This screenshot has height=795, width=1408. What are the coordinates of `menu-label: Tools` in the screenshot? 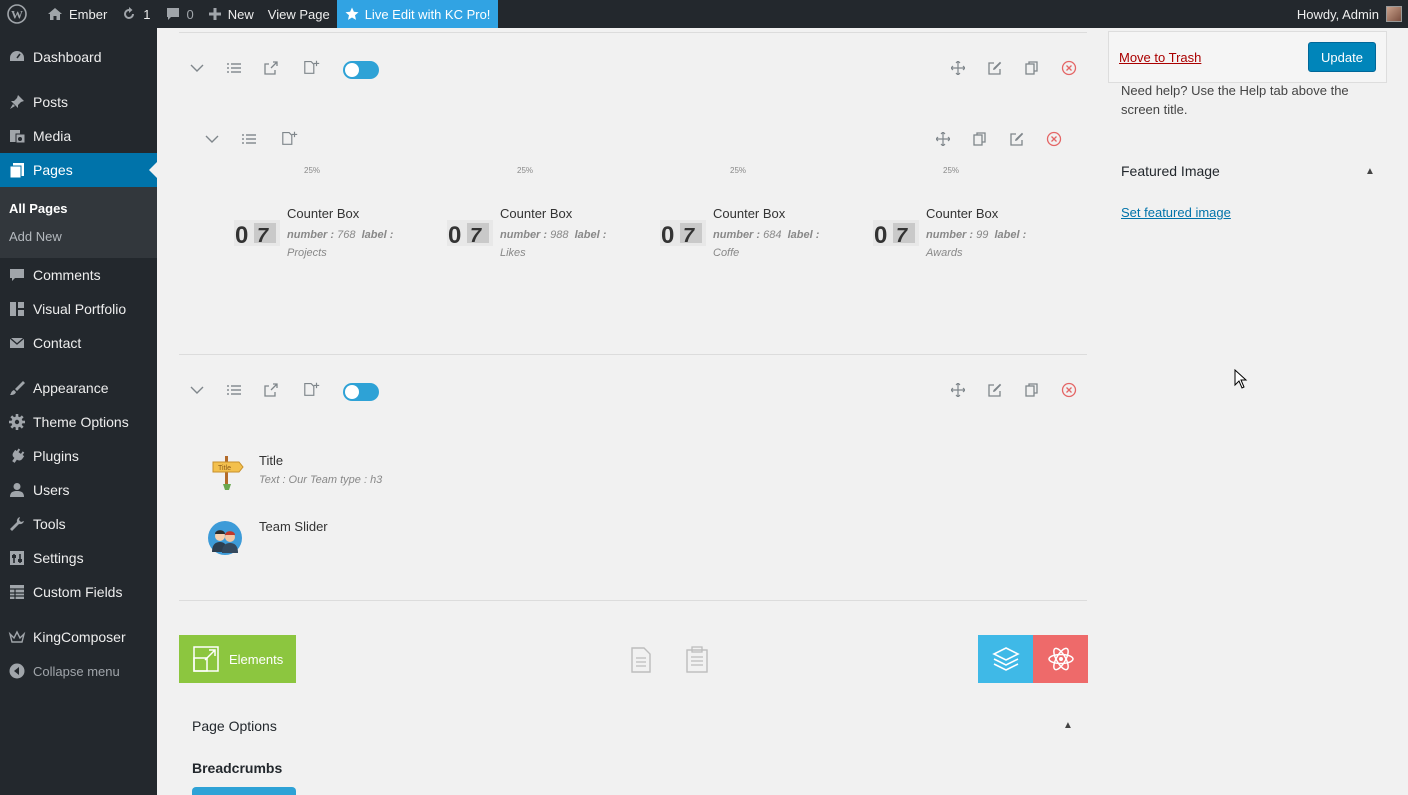 It's located at (49, 524).